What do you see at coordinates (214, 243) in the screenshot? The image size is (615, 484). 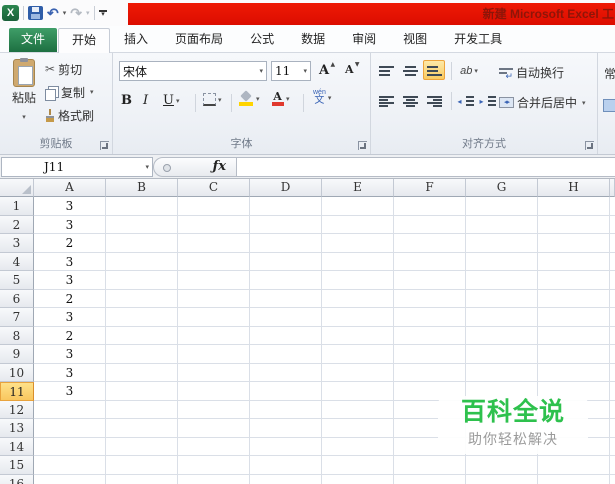 I see `cell-C3` at bounding box center [214, 243].